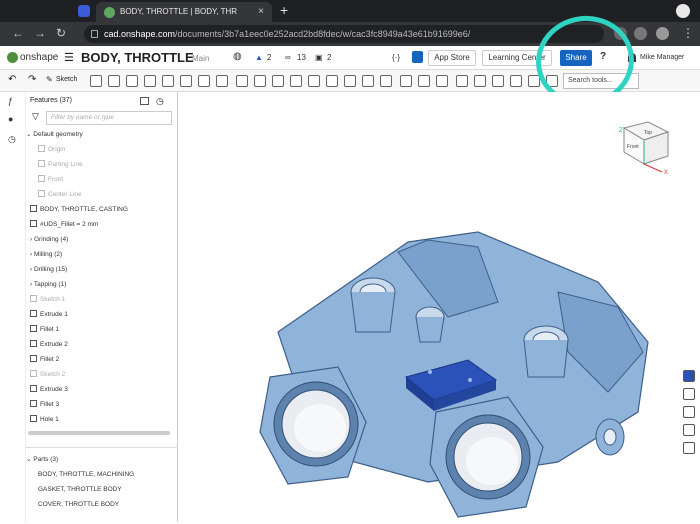 The height and width of the screenshot is (524, 700). Describe the element at coordinates (105, 254) in the screenshot. I see `feature-row: › Milling (2)` at that location.